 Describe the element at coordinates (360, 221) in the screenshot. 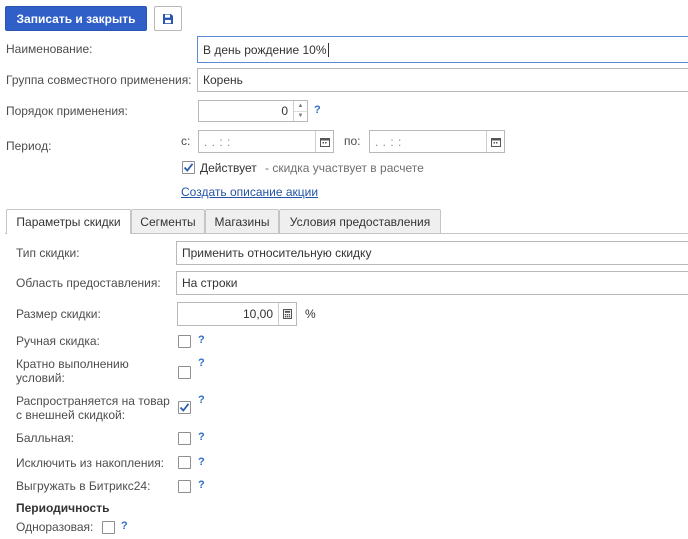

I see `tab-conditions: Условия предоставления` at that location.